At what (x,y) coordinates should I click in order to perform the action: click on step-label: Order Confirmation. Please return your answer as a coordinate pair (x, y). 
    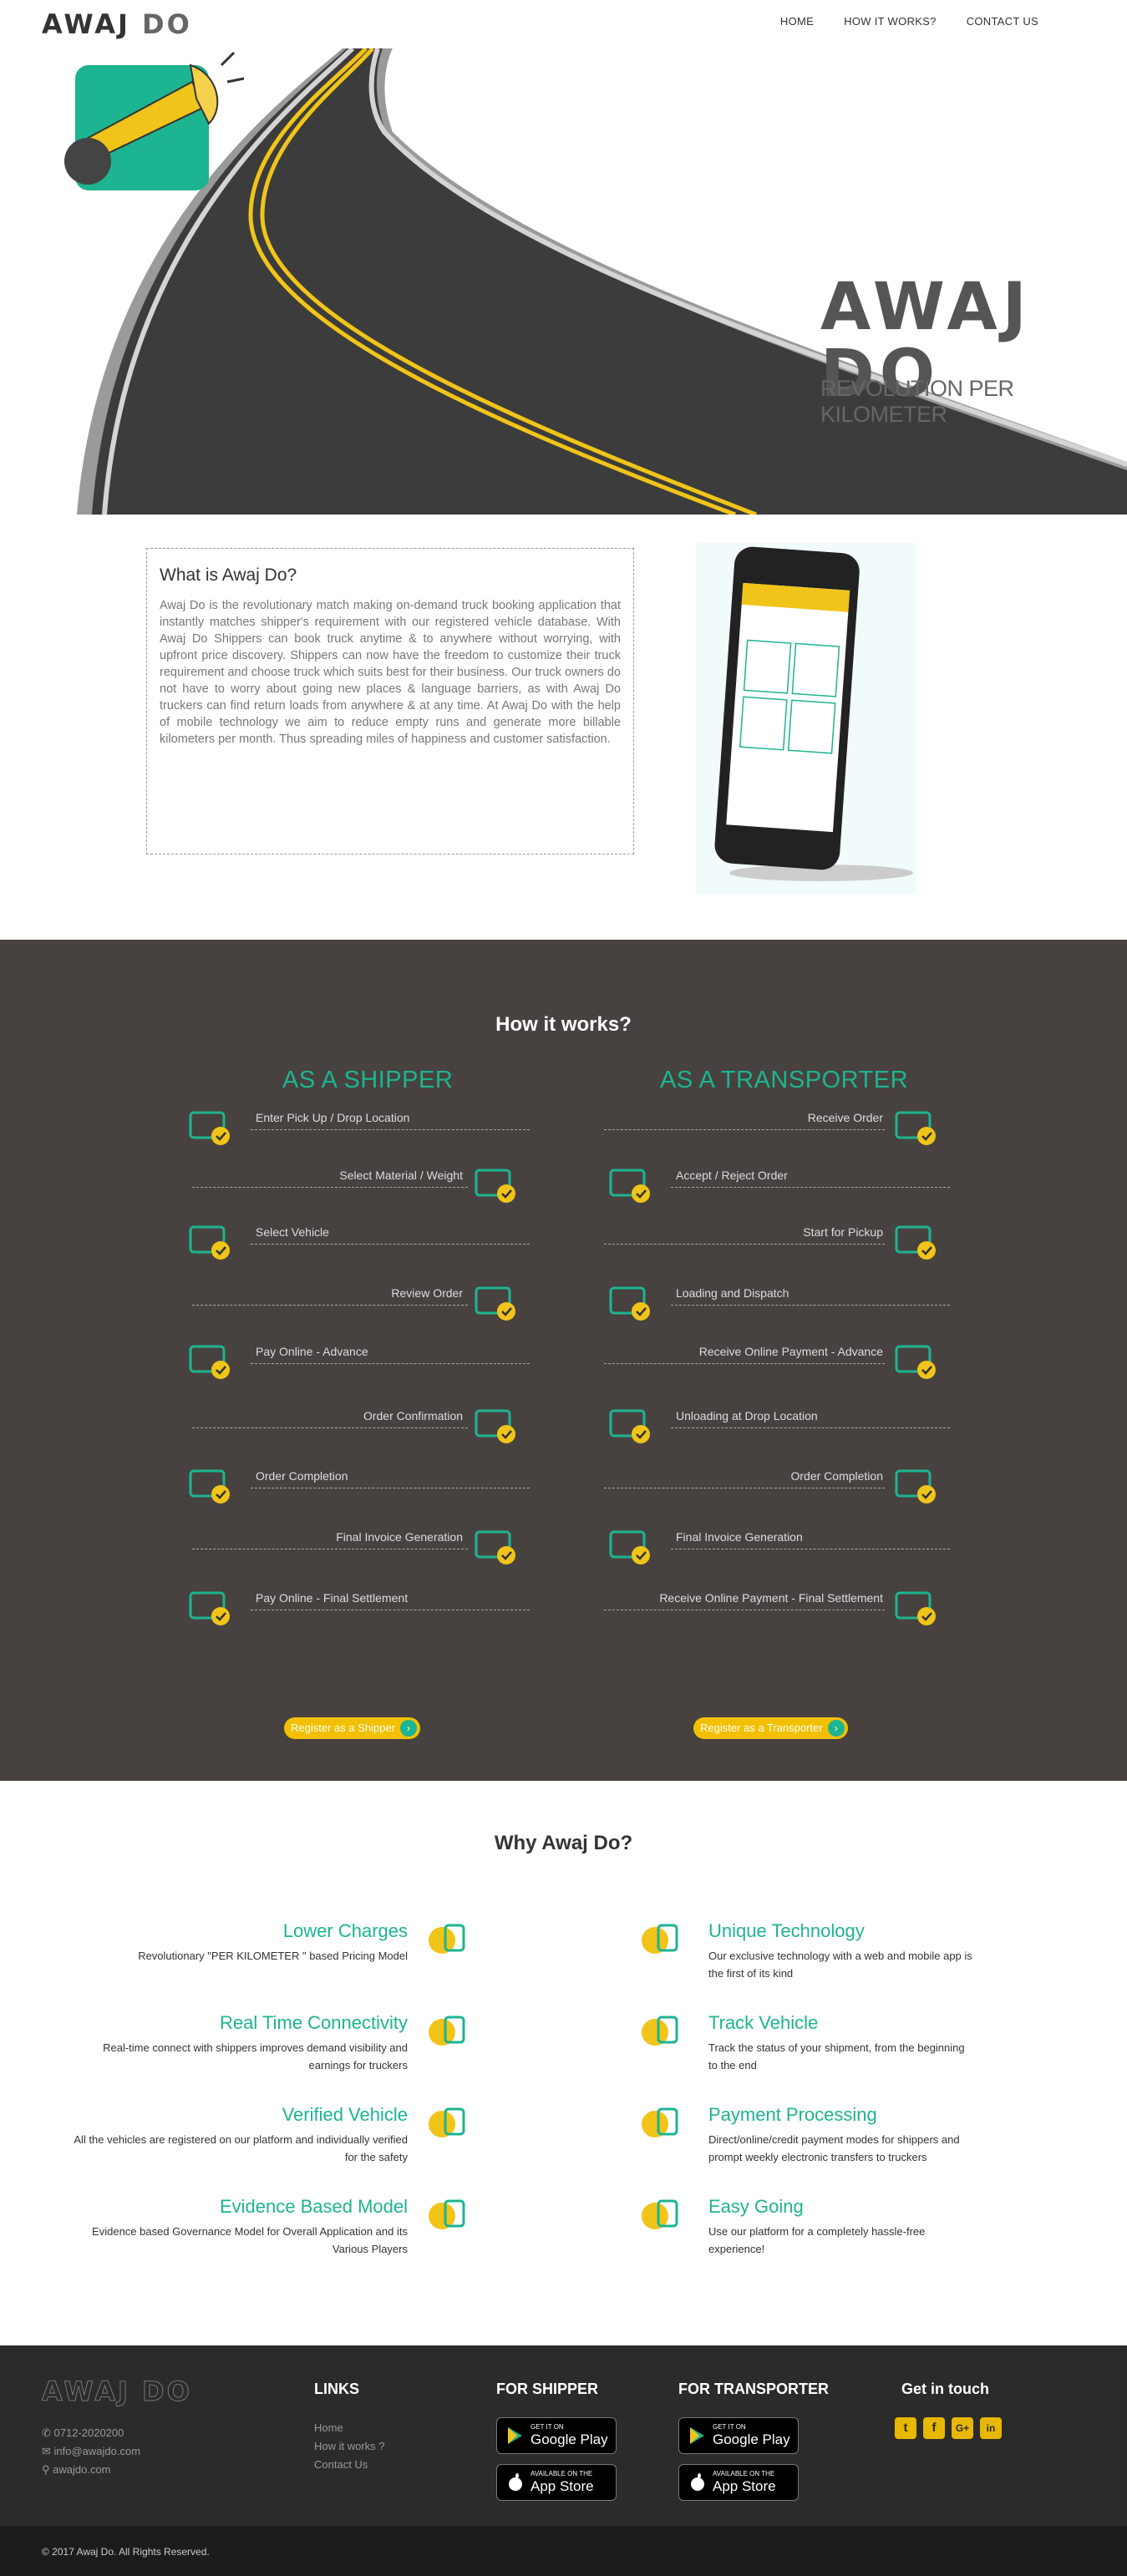
    Looking at the image, I should click on (413, 1415).